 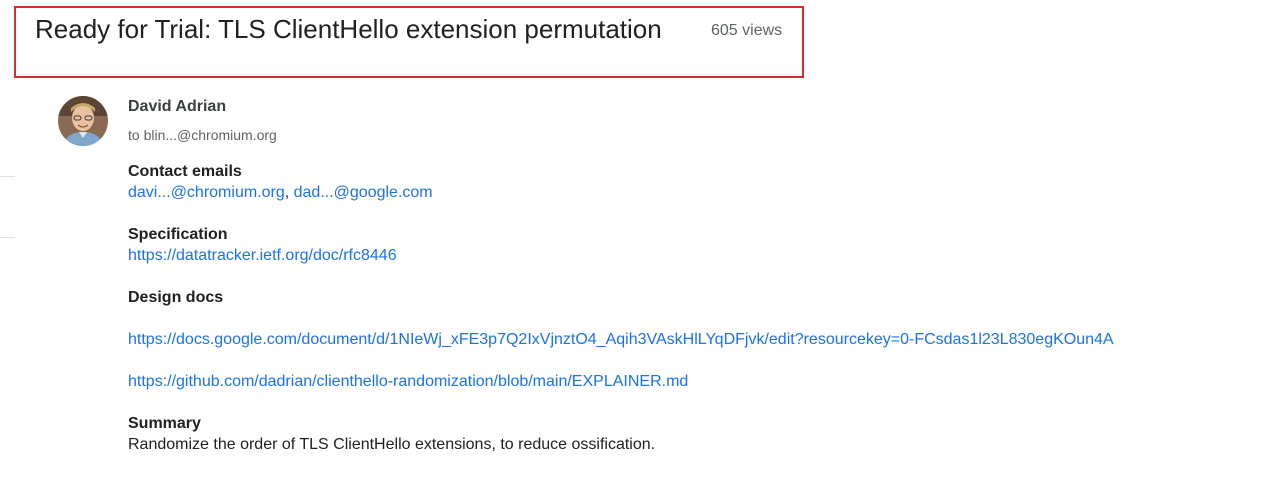 What do you see at coordinates (176, 297) in the screenshot?
I see `design-docs-heading: Design docs` at bounding box center [176, 297].